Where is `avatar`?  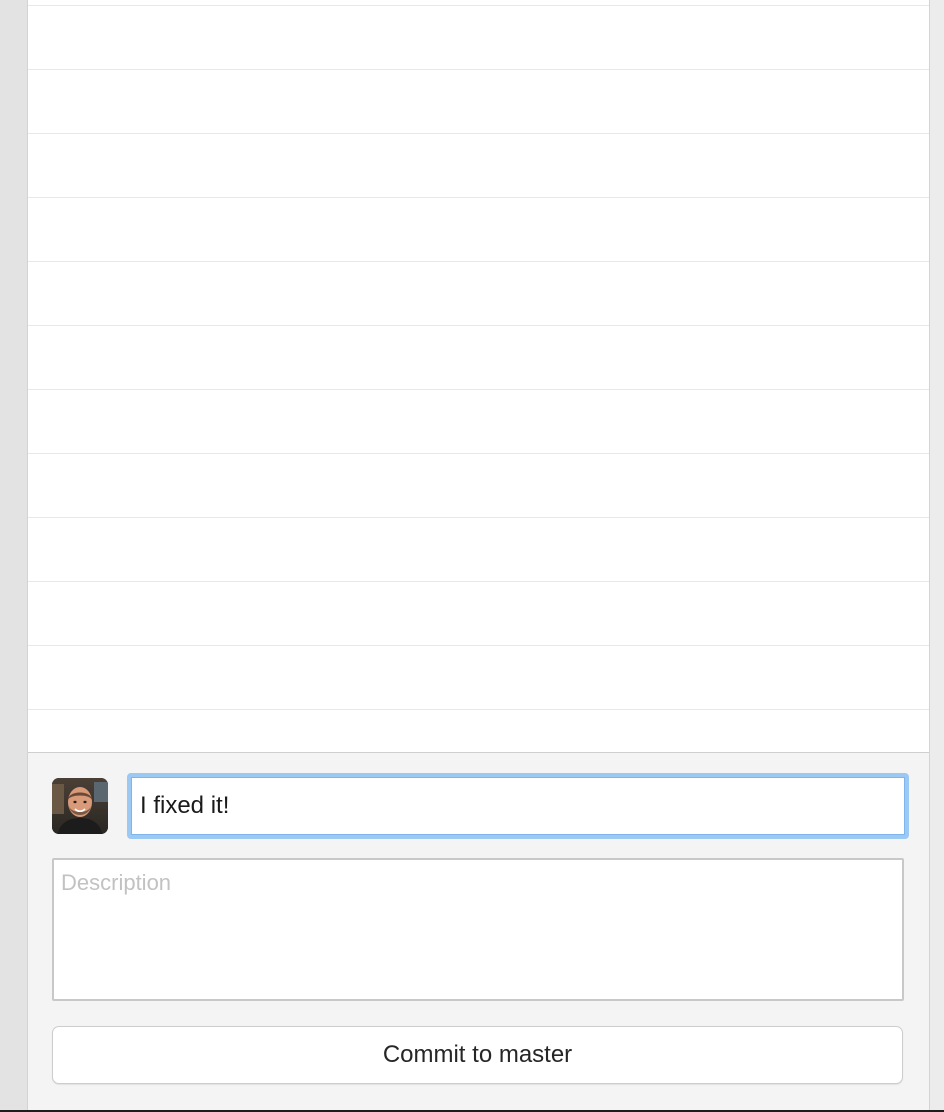 avatar is located at coordinates (80, 806).